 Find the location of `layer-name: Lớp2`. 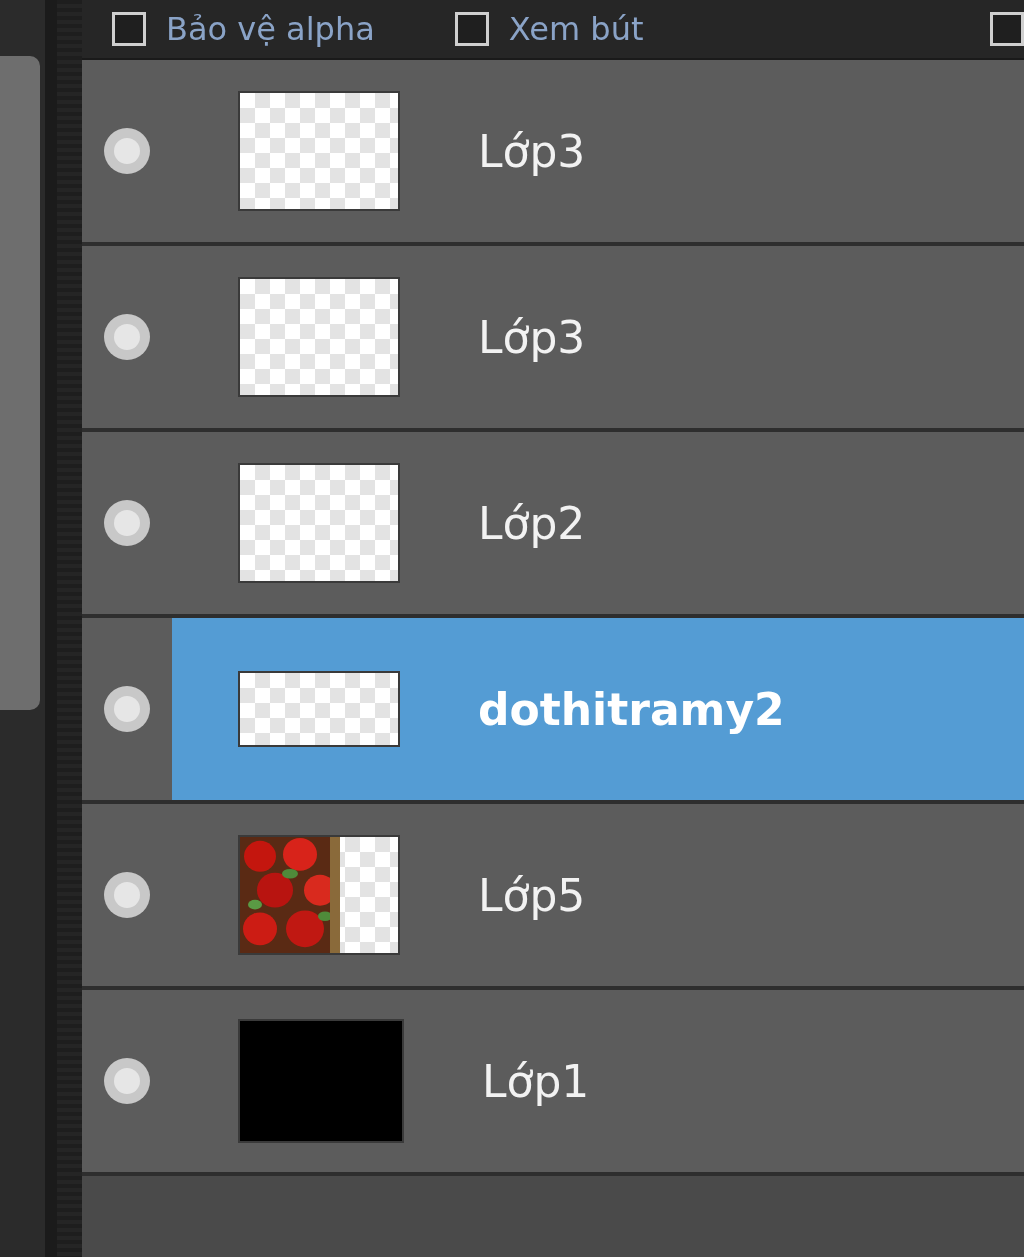

layer-name: Lớp2 is located at coordinates (532, 523).